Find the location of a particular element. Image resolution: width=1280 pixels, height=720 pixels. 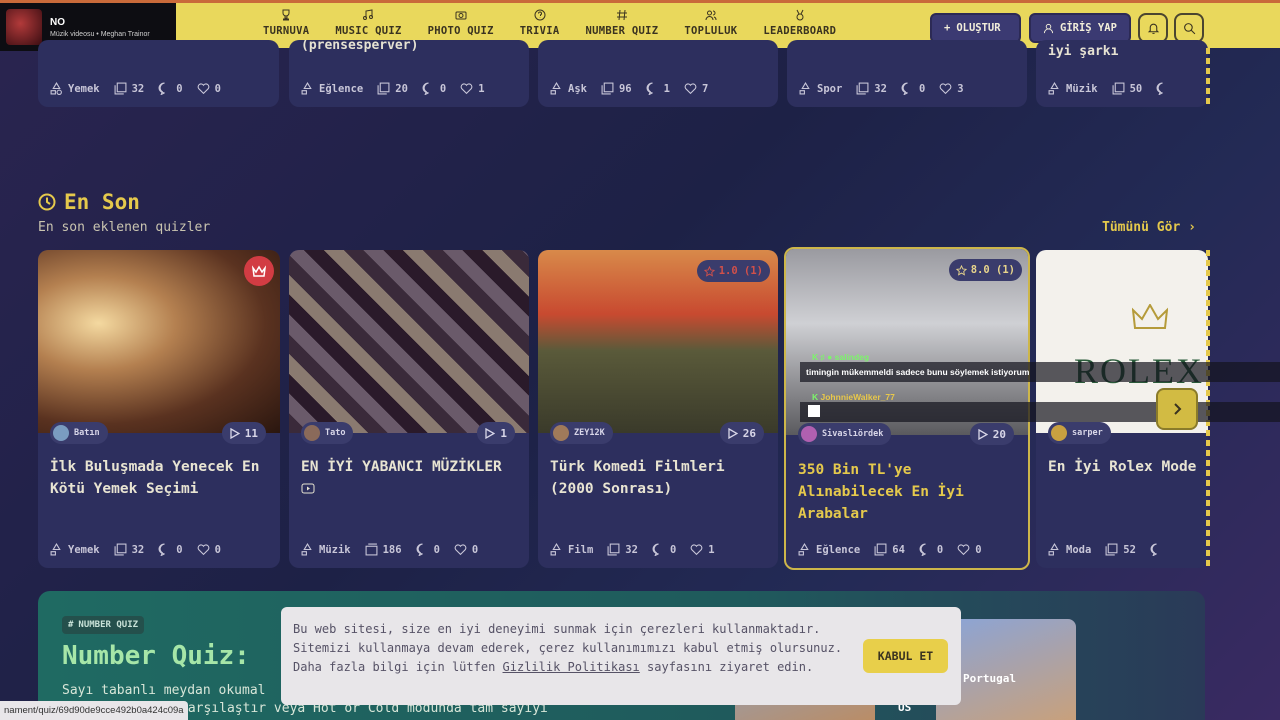

section-subtitle: En son eklenen quizler is located at coordinates (124, 227).